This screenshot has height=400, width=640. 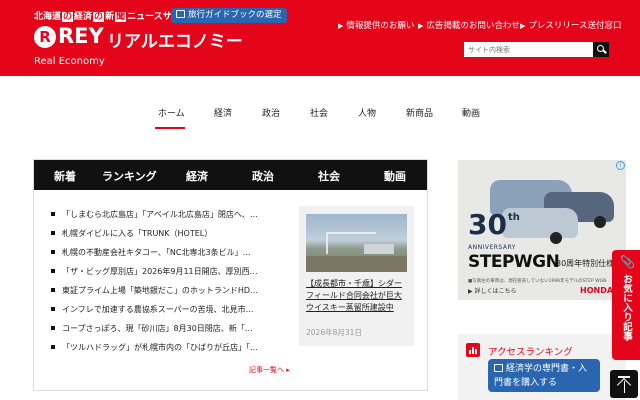 What do you see at coordinates (530, 352) in the screenshot?
I see `access-ranking-title: アクセスランキング` at bounding box center [530, 352].